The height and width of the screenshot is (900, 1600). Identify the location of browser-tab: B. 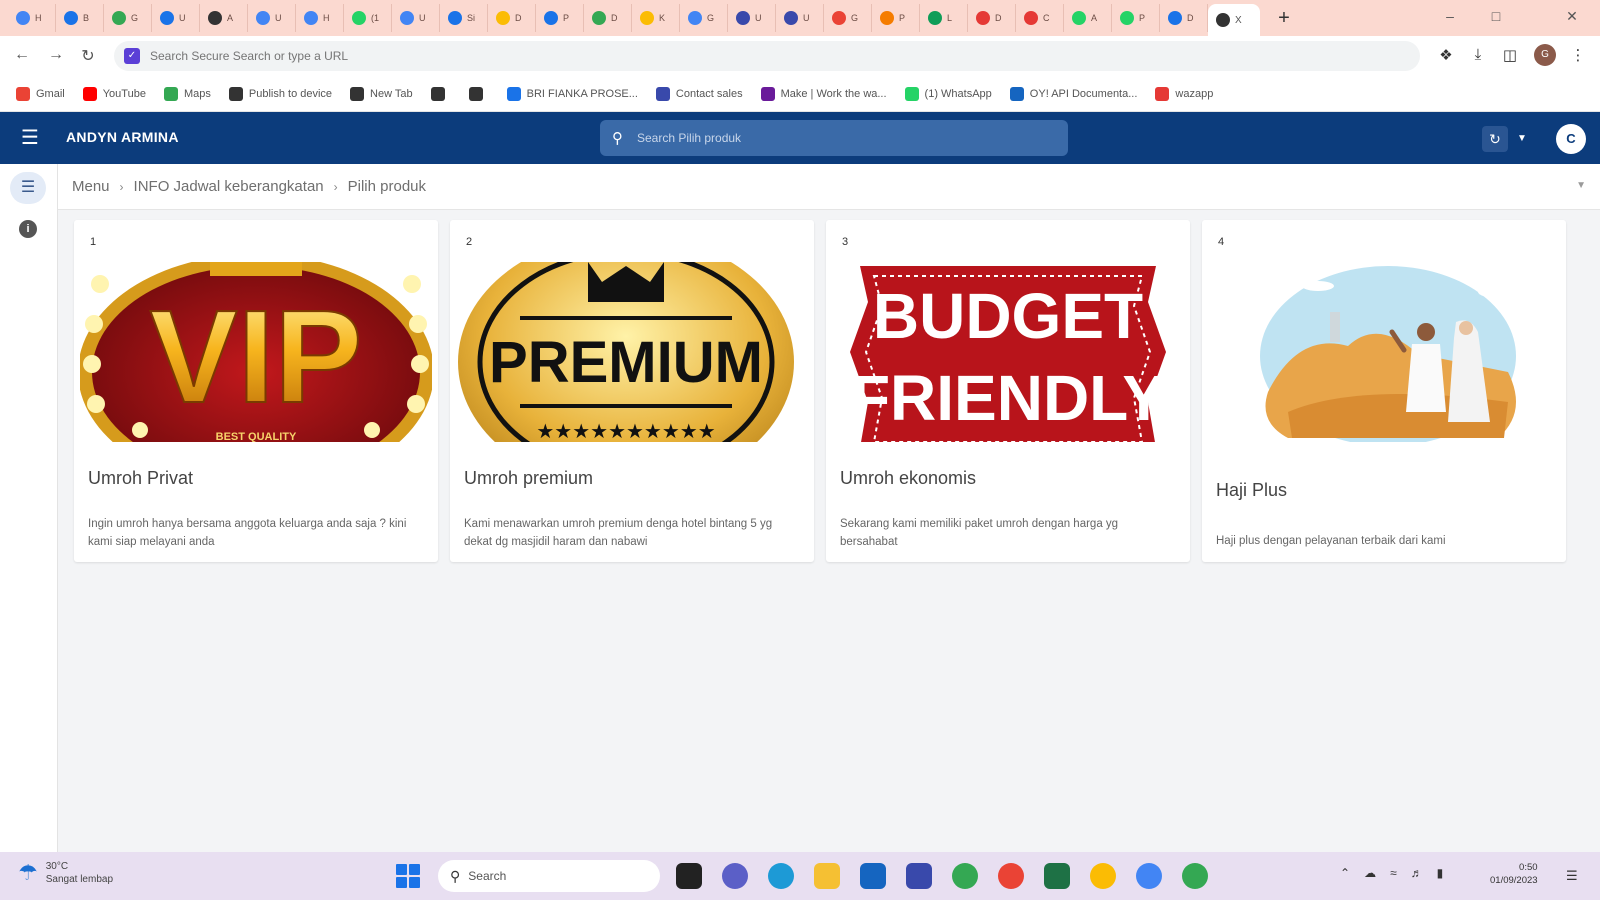
(80, 18).